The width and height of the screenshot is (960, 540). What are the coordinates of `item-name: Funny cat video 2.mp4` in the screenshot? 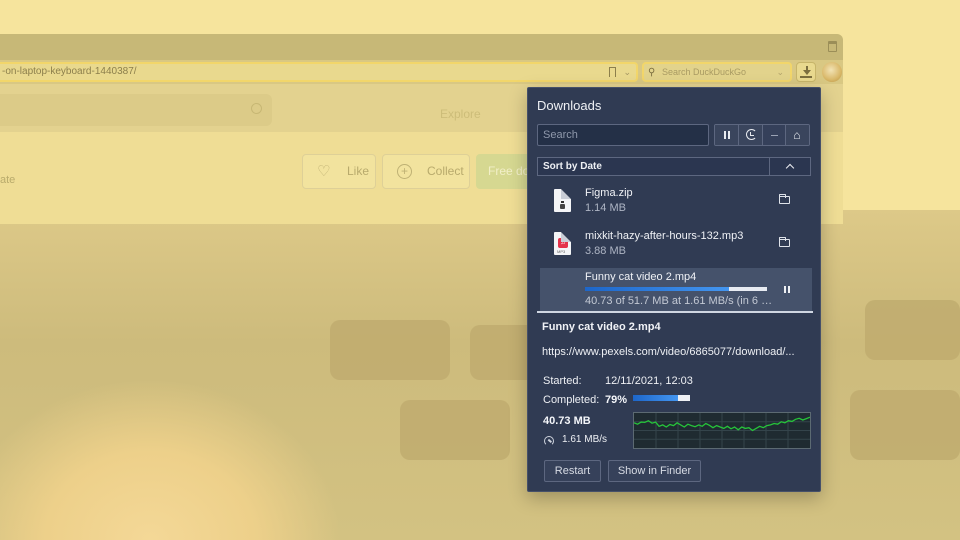 It's located at (641, 277).